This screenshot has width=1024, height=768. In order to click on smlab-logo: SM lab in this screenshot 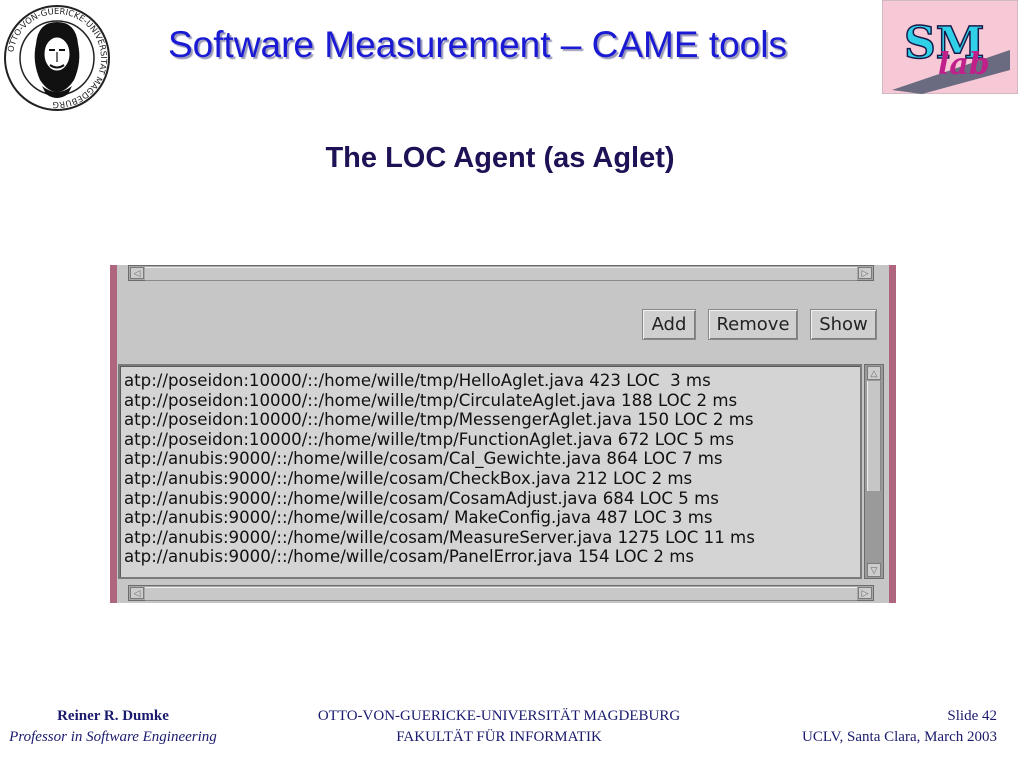, I will do `click(950, 47)`.